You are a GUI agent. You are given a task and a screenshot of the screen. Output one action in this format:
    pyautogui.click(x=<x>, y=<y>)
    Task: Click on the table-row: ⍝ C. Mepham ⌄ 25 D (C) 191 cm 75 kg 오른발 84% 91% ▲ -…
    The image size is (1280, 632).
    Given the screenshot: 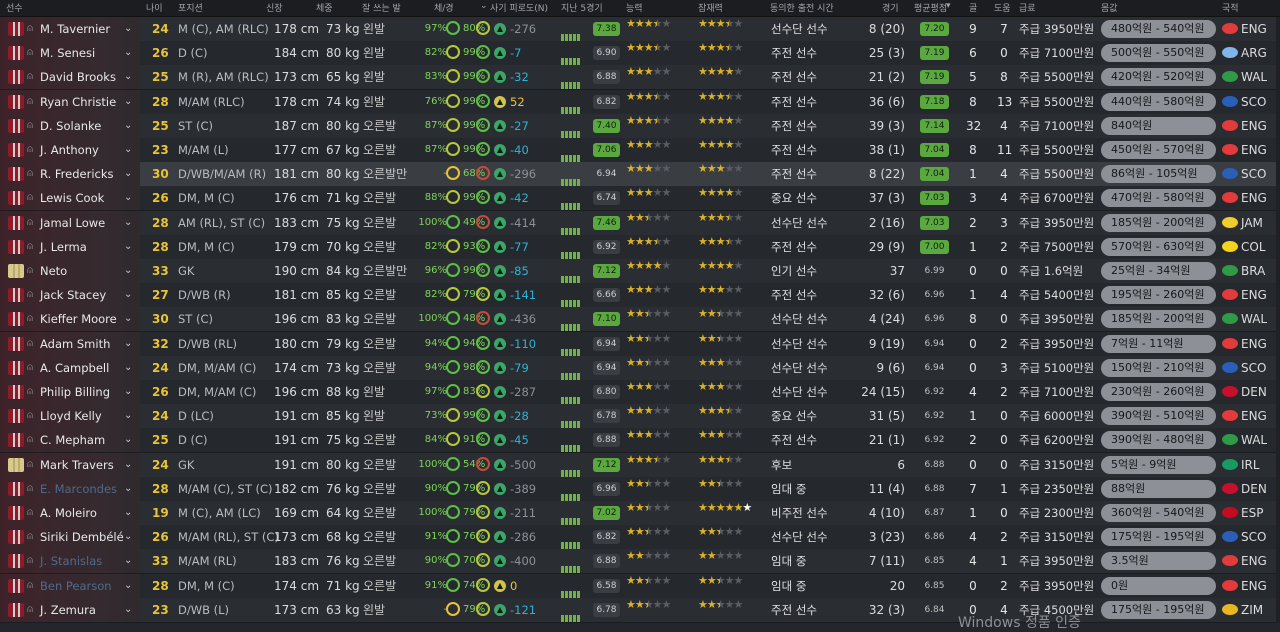 What is the action you would take?
    pyautogui.click(x=640, y=441)
    